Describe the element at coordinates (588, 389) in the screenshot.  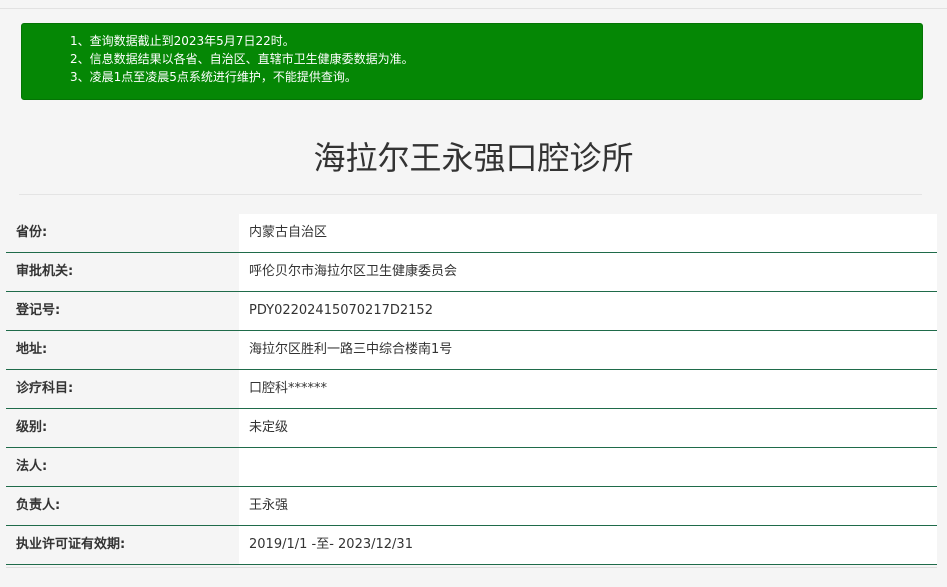
I see `field-value: 口腔科******` at that location.